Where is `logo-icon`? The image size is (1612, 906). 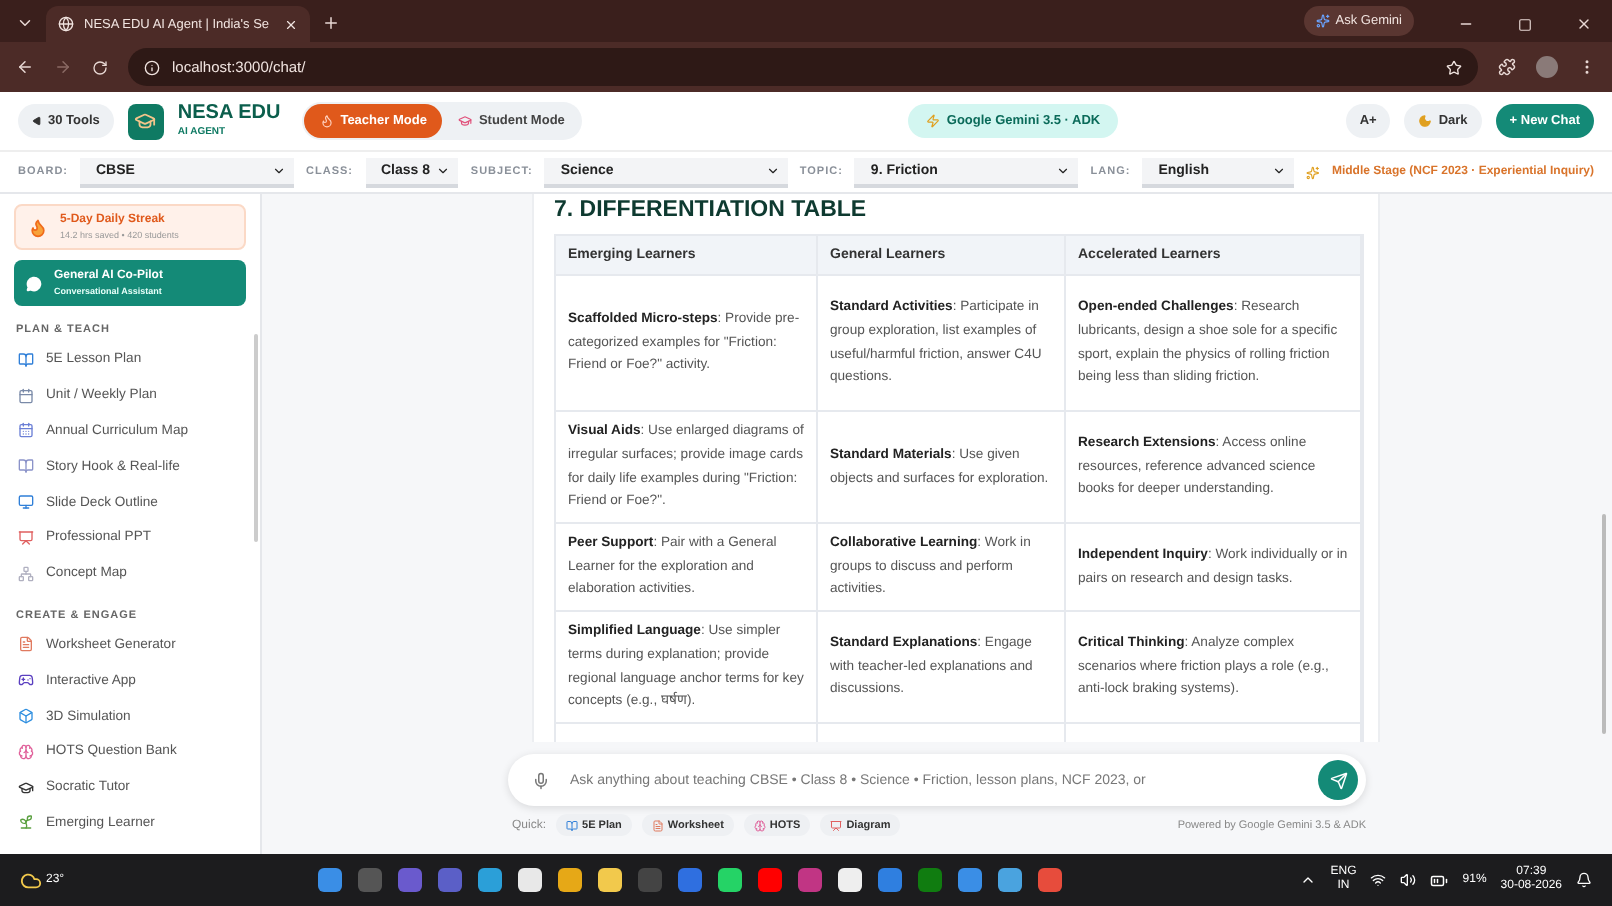 logo-icon is located at coordinates (145, 121).